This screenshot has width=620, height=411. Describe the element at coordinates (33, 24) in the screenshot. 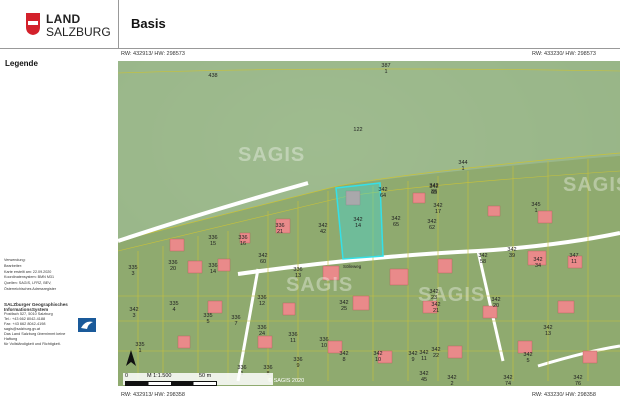

I see `coat-of-arms-icon` at that location.